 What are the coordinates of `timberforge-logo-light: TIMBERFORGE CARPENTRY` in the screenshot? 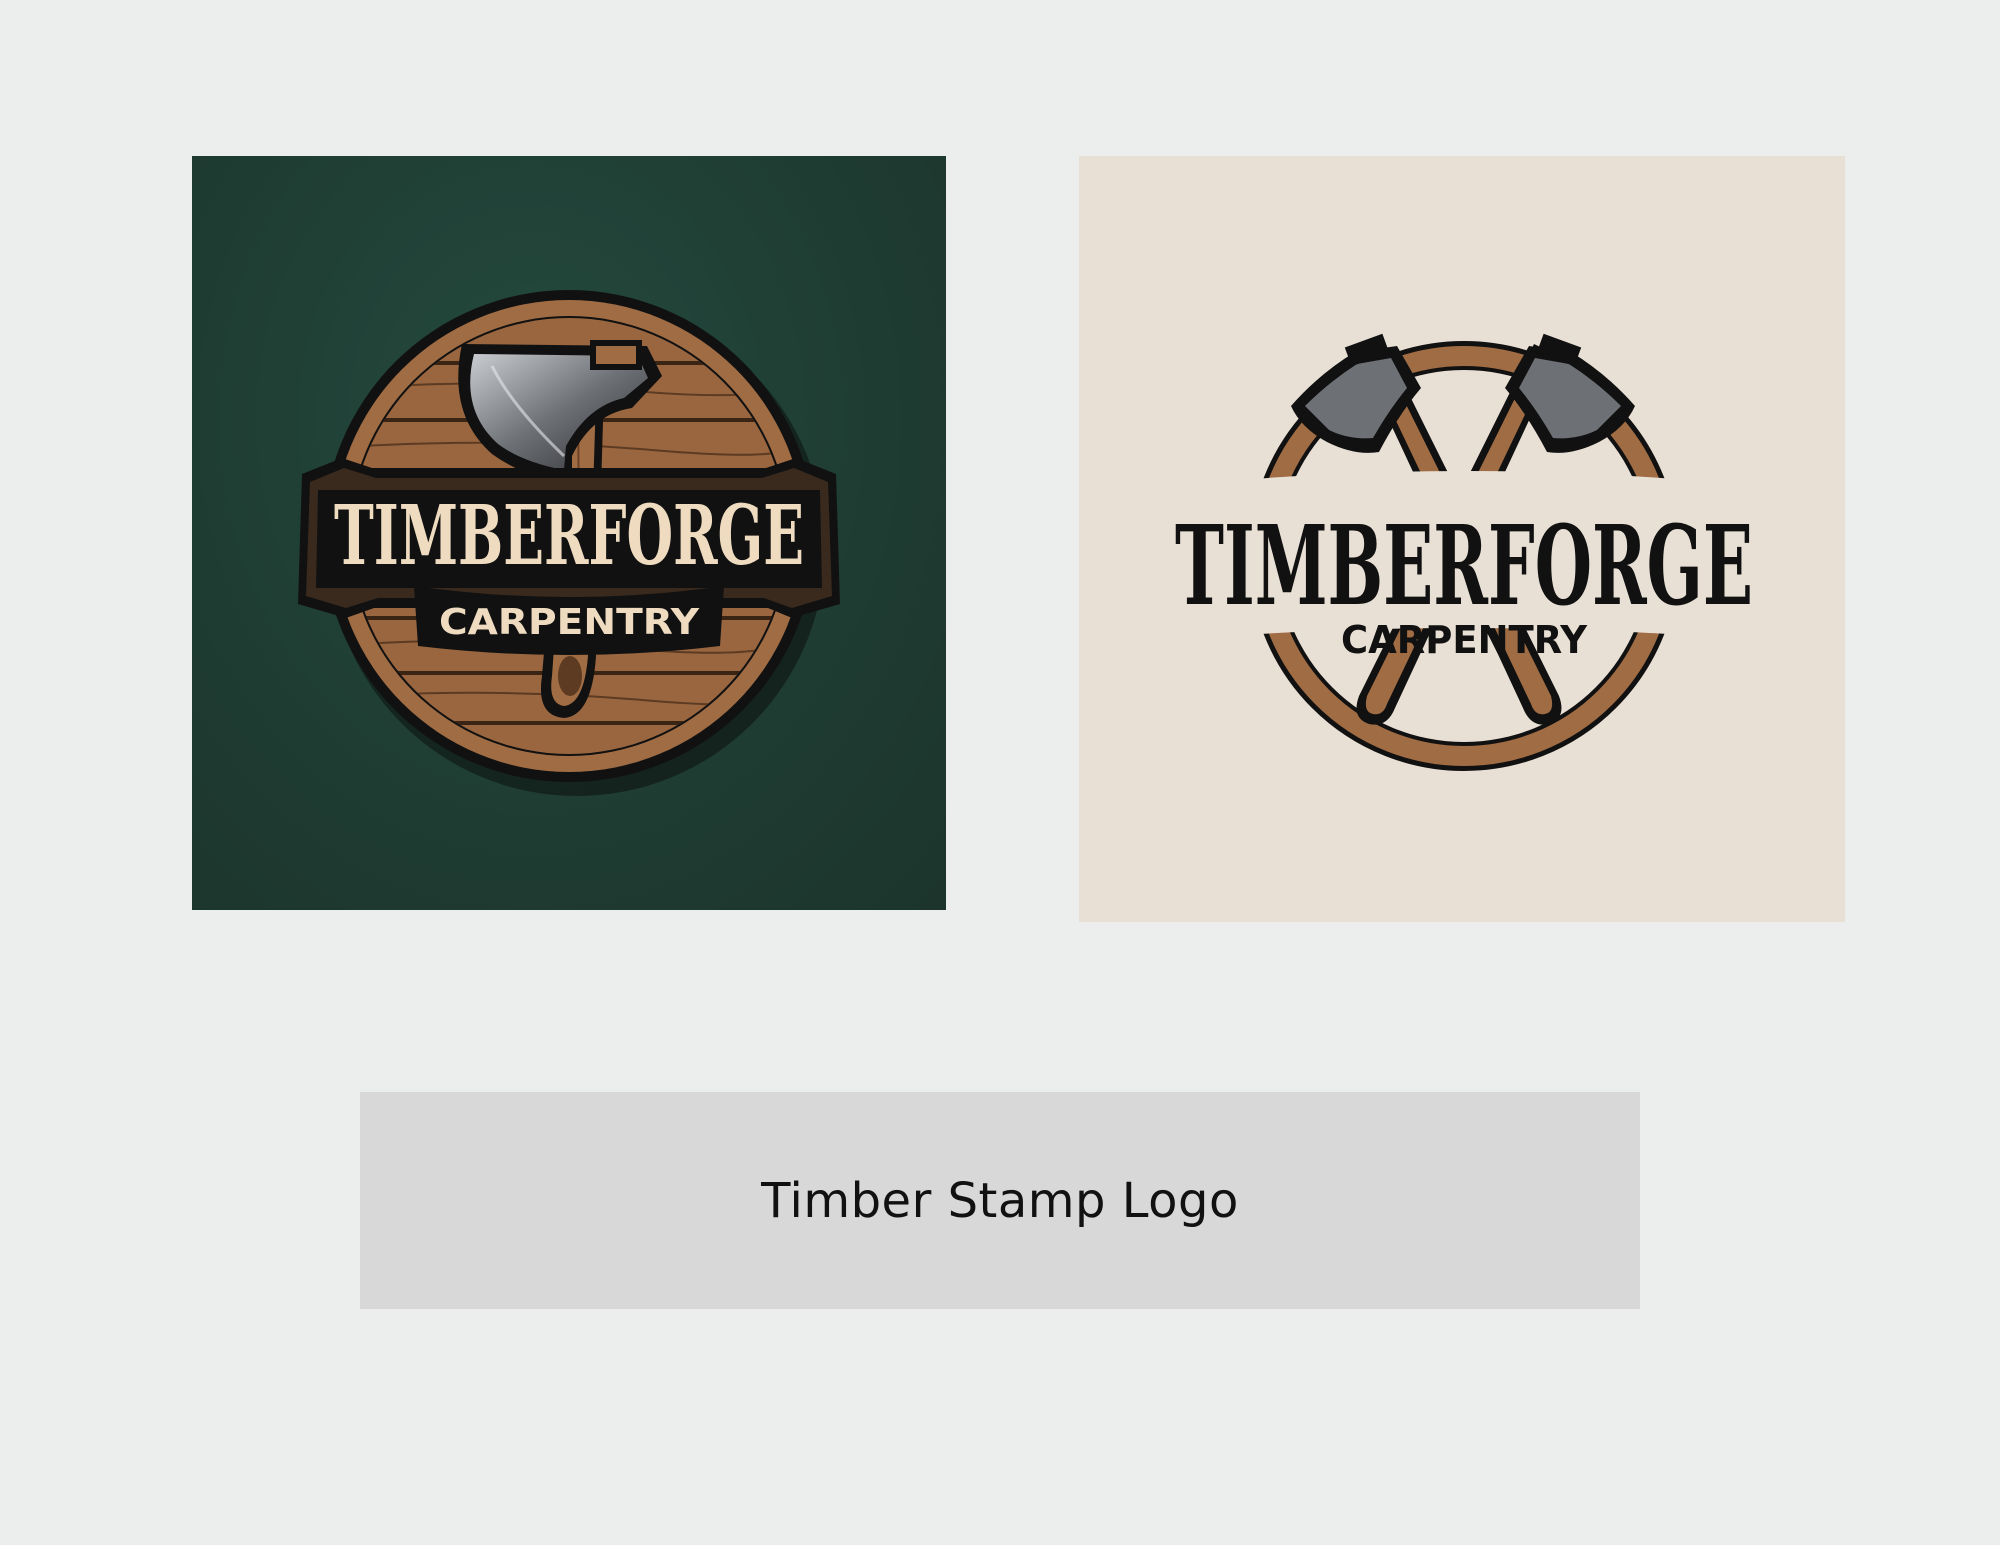 It's located at (1464, 552).